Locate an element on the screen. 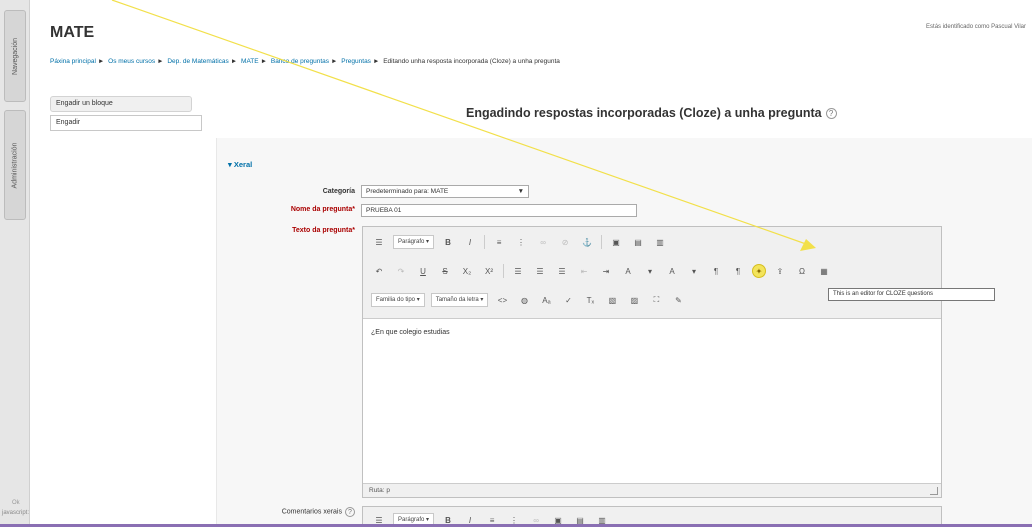 The image size is (1032, 527). dock-footer-ok: Ok is located at coordinates (16, 503).